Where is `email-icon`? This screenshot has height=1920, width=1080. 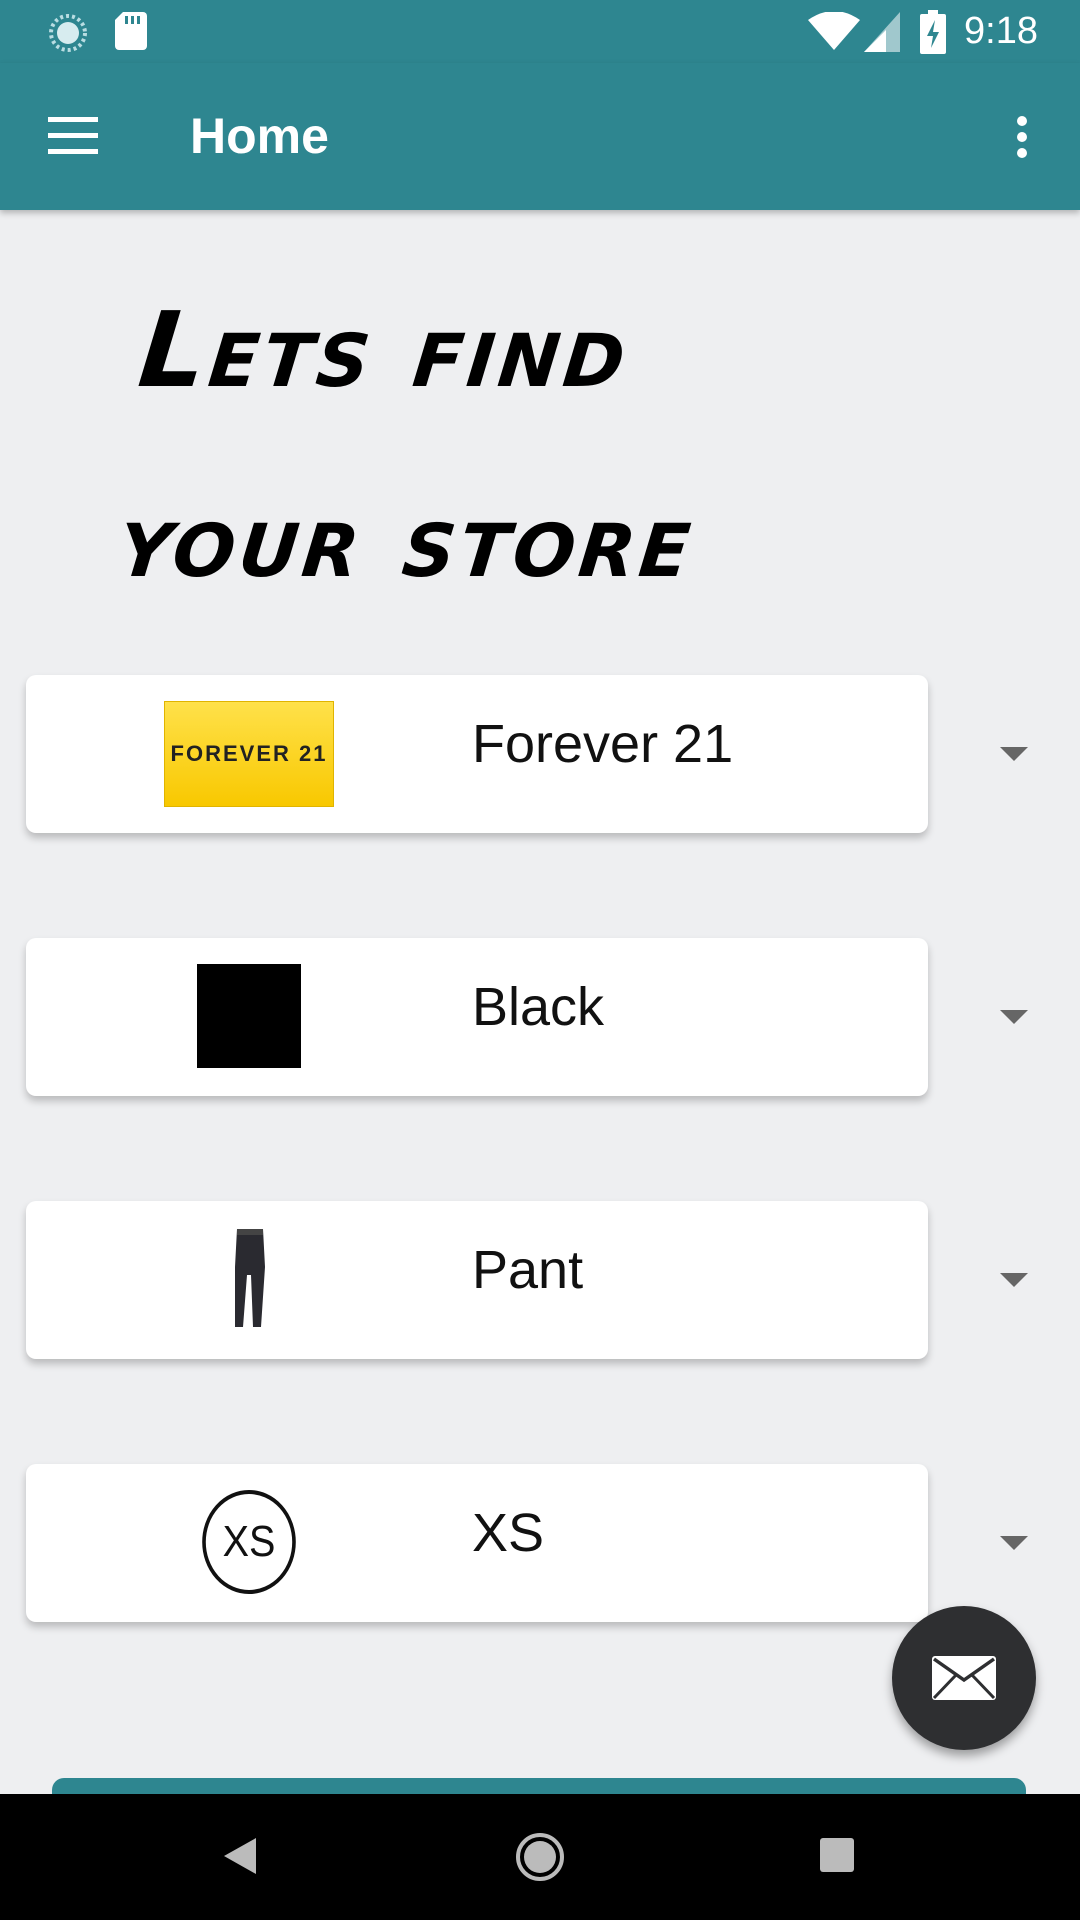
email-icon is located at coordinates (964, 1678).